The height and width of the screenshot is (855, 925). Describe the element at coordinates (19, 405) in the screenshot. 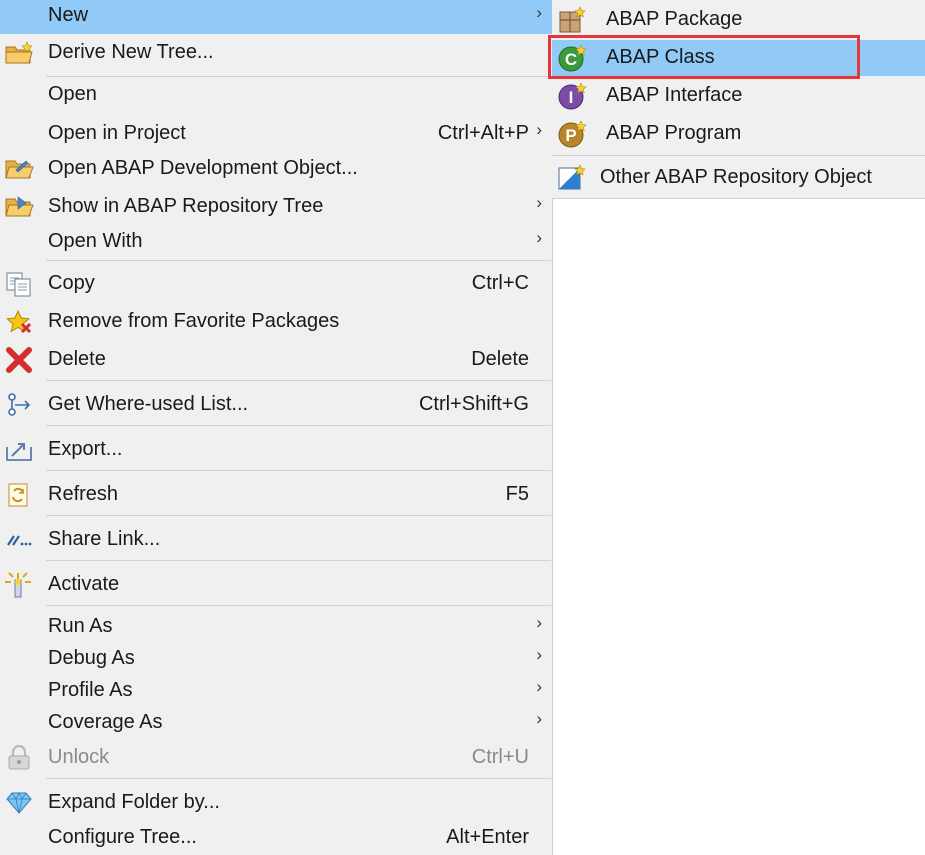

I see `where-used-icon` at that location.